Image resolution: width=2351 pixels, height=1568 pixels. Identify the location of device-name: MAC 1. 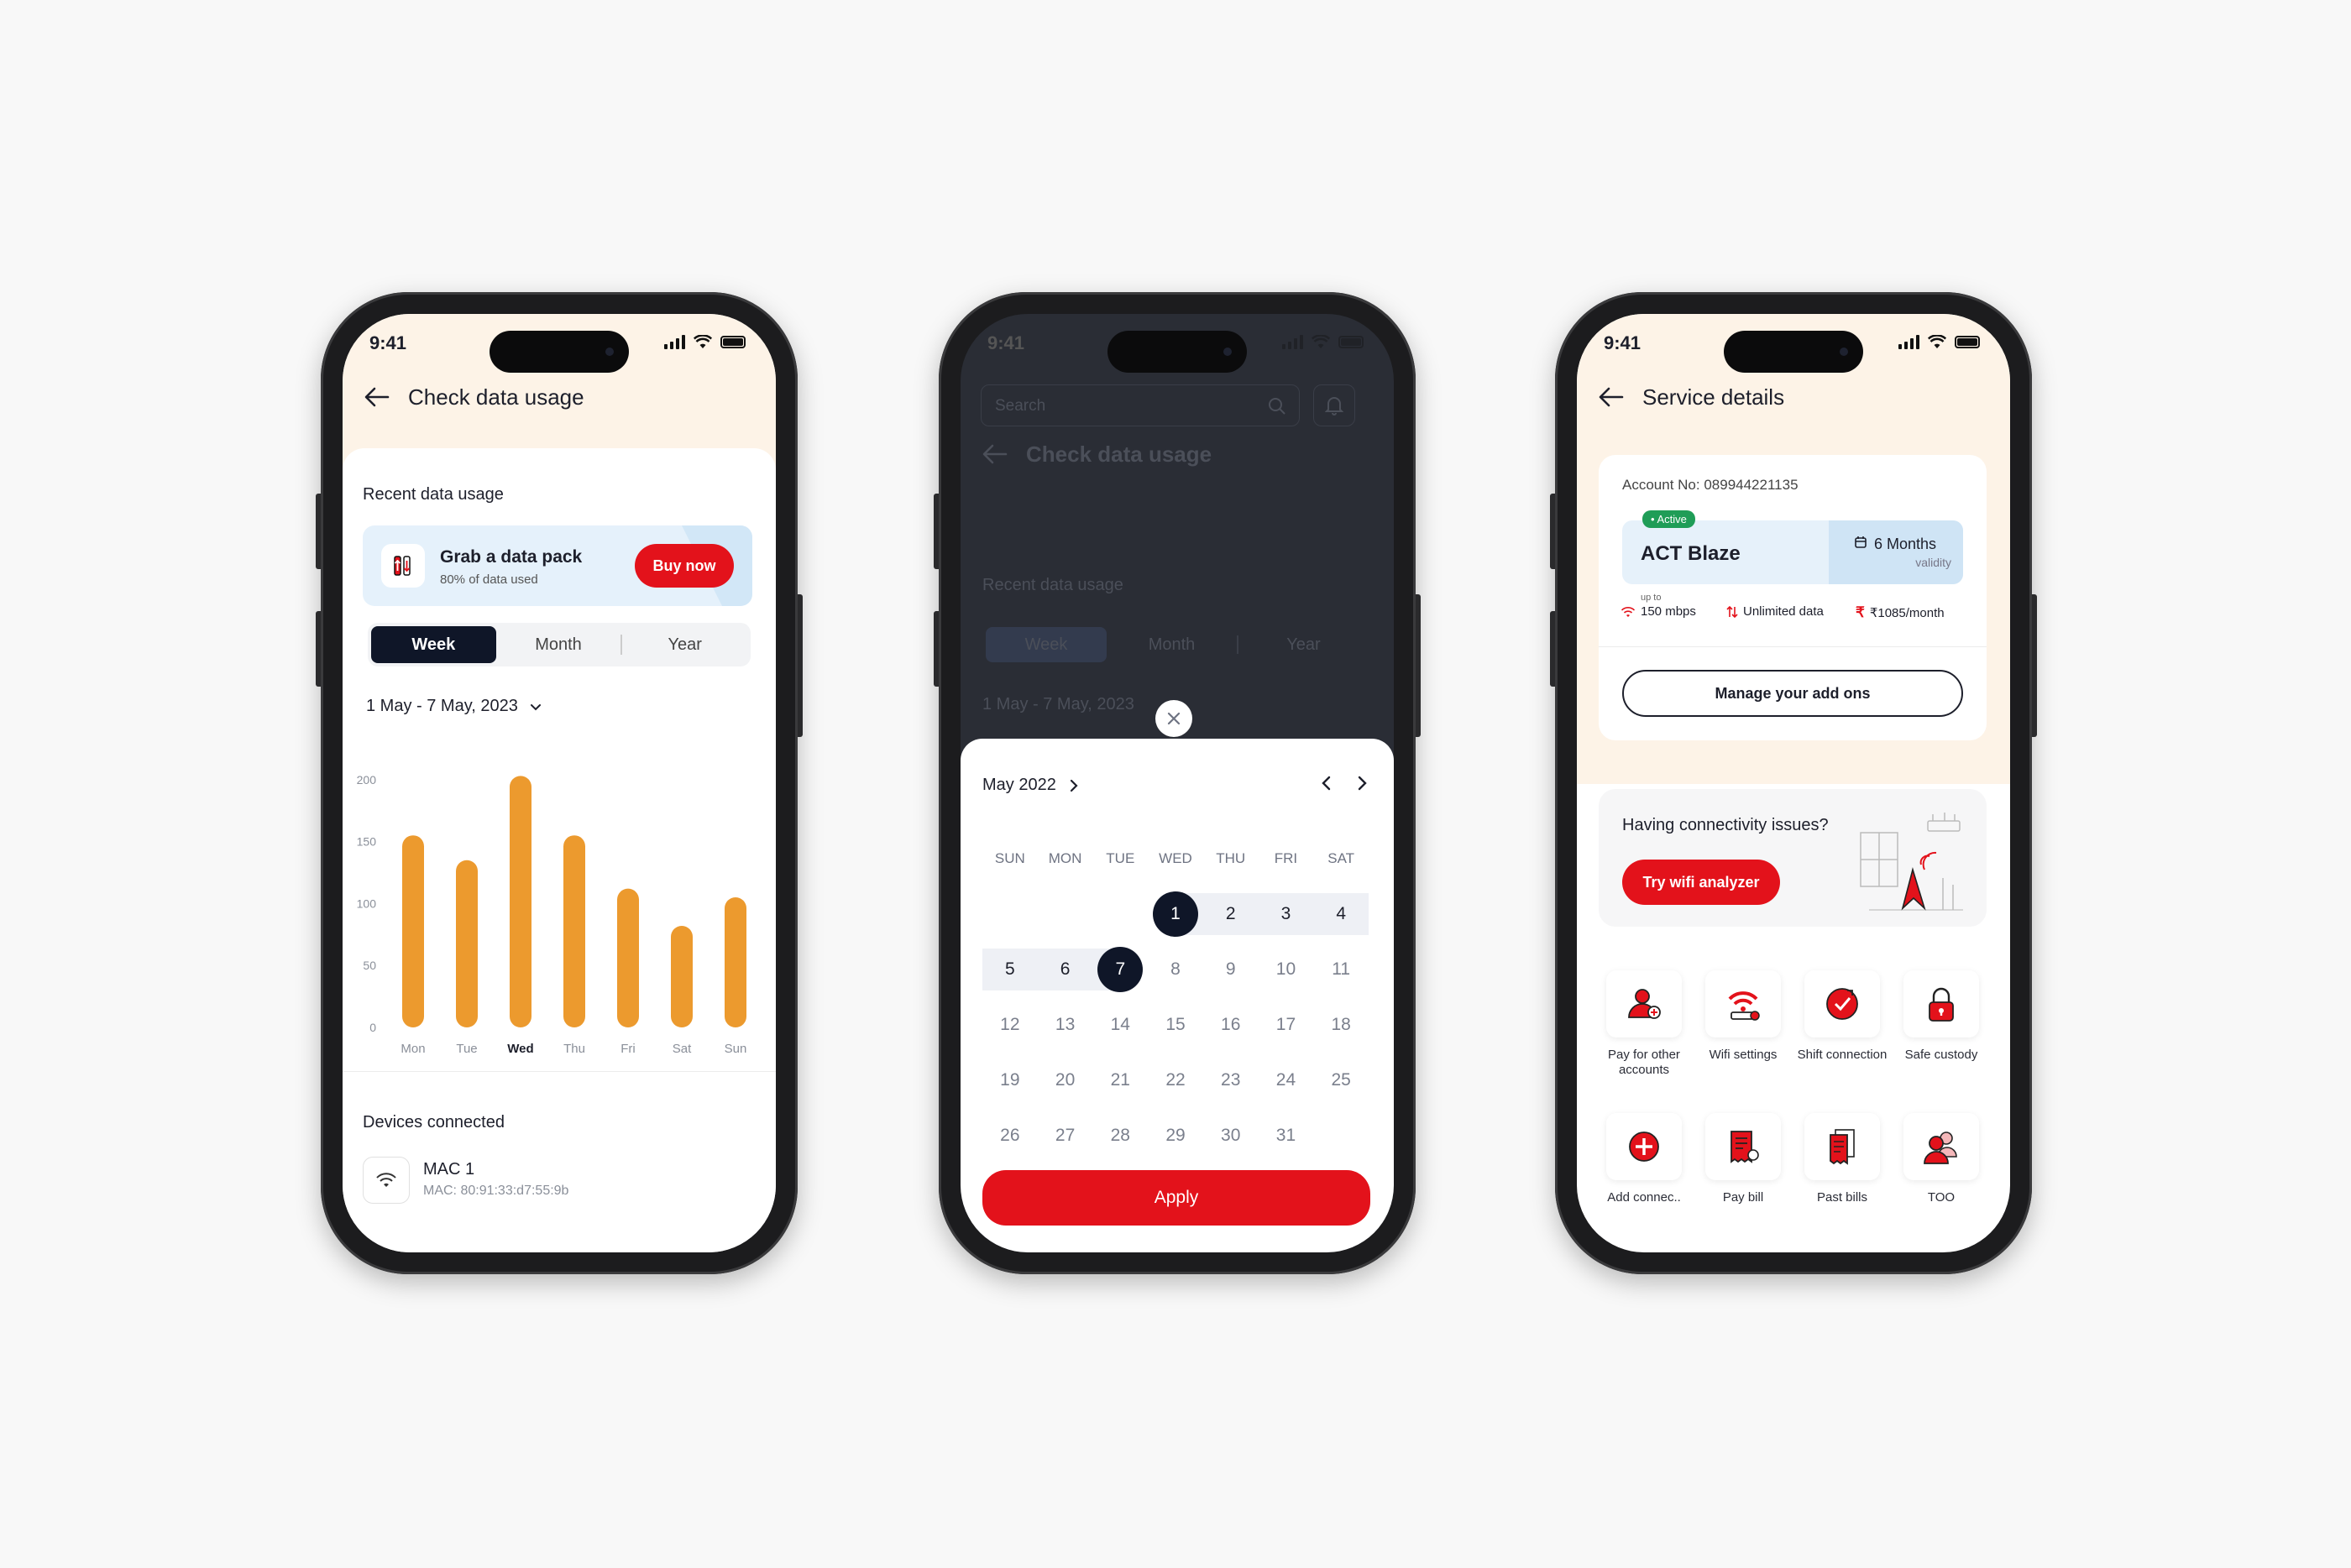
(449, 1169).